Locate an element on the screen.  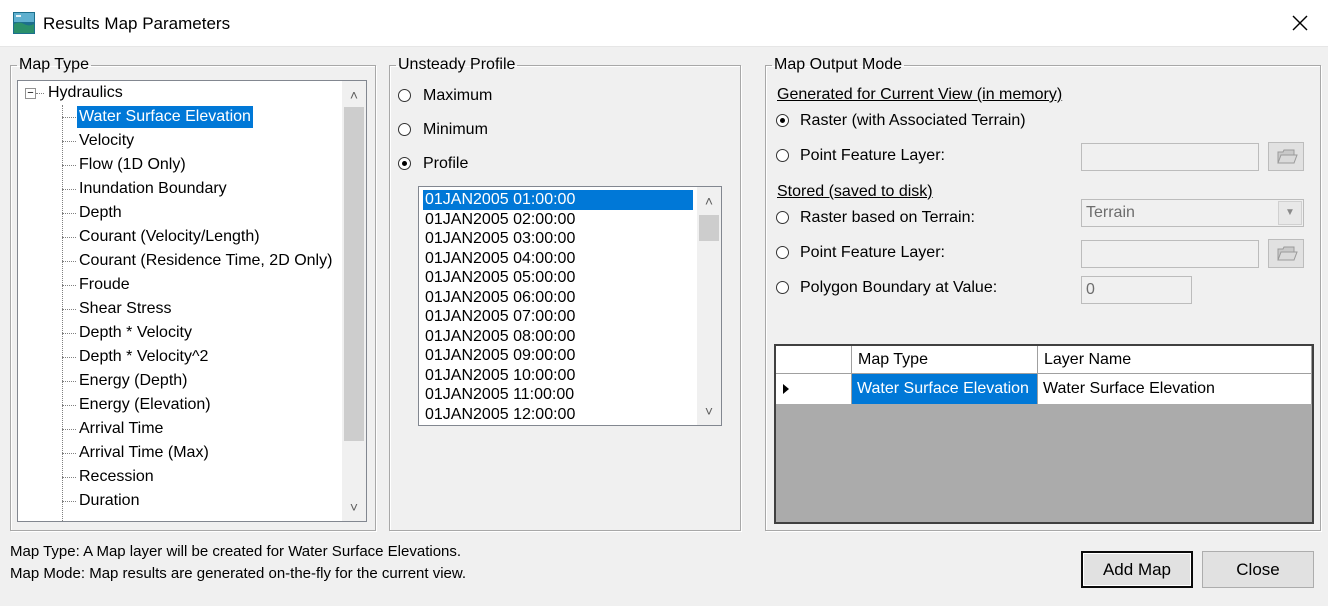
polygon-value-field: 0 is located at coordinates (1136, 290).